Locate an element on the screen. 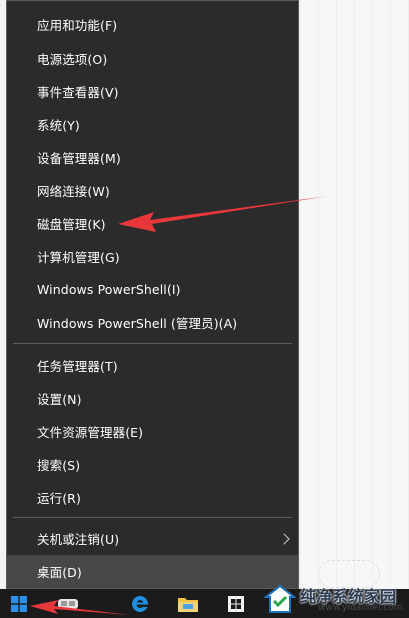  menu-item-label: Windows PowerShell (管理员)(A) is located at coordinates (137, 323).